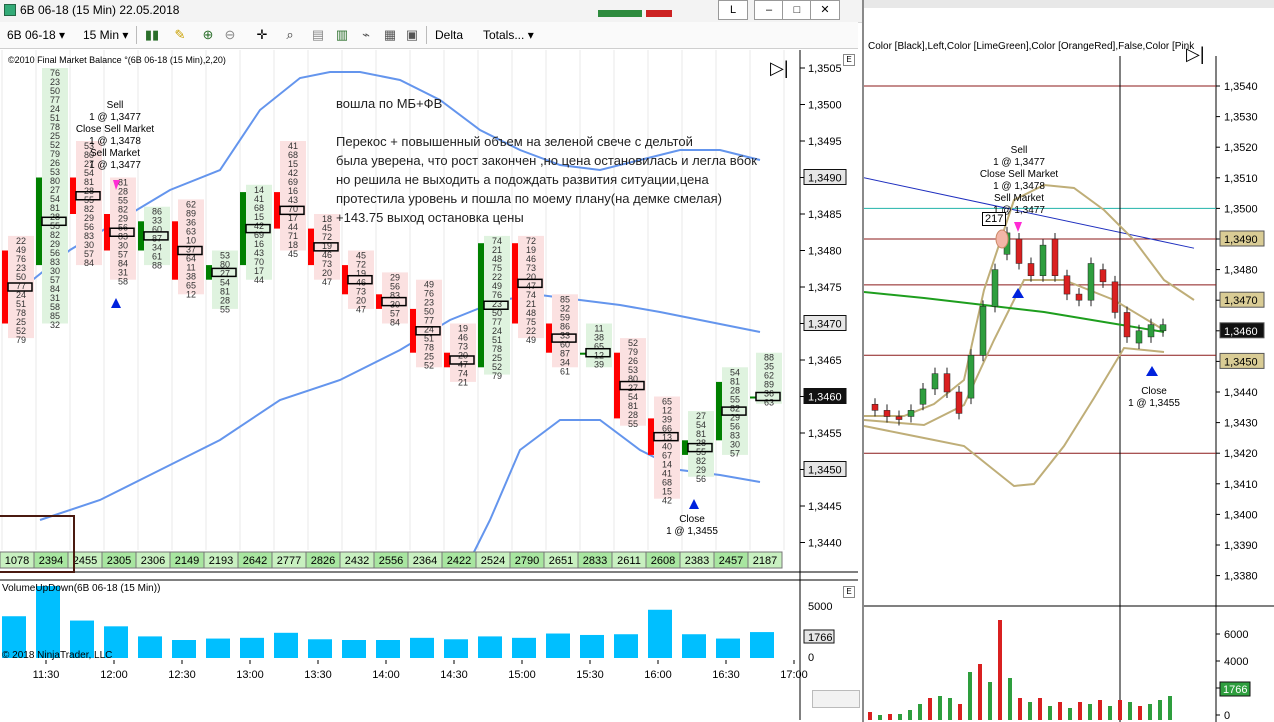 Image resolution: width=1274 pixels, height=722 pixels. What do you see at coordinates (36, 35) in the screenshot?
I see `instrument-selector: 6B 06-18 ▾` at bounding box center [36, 35].